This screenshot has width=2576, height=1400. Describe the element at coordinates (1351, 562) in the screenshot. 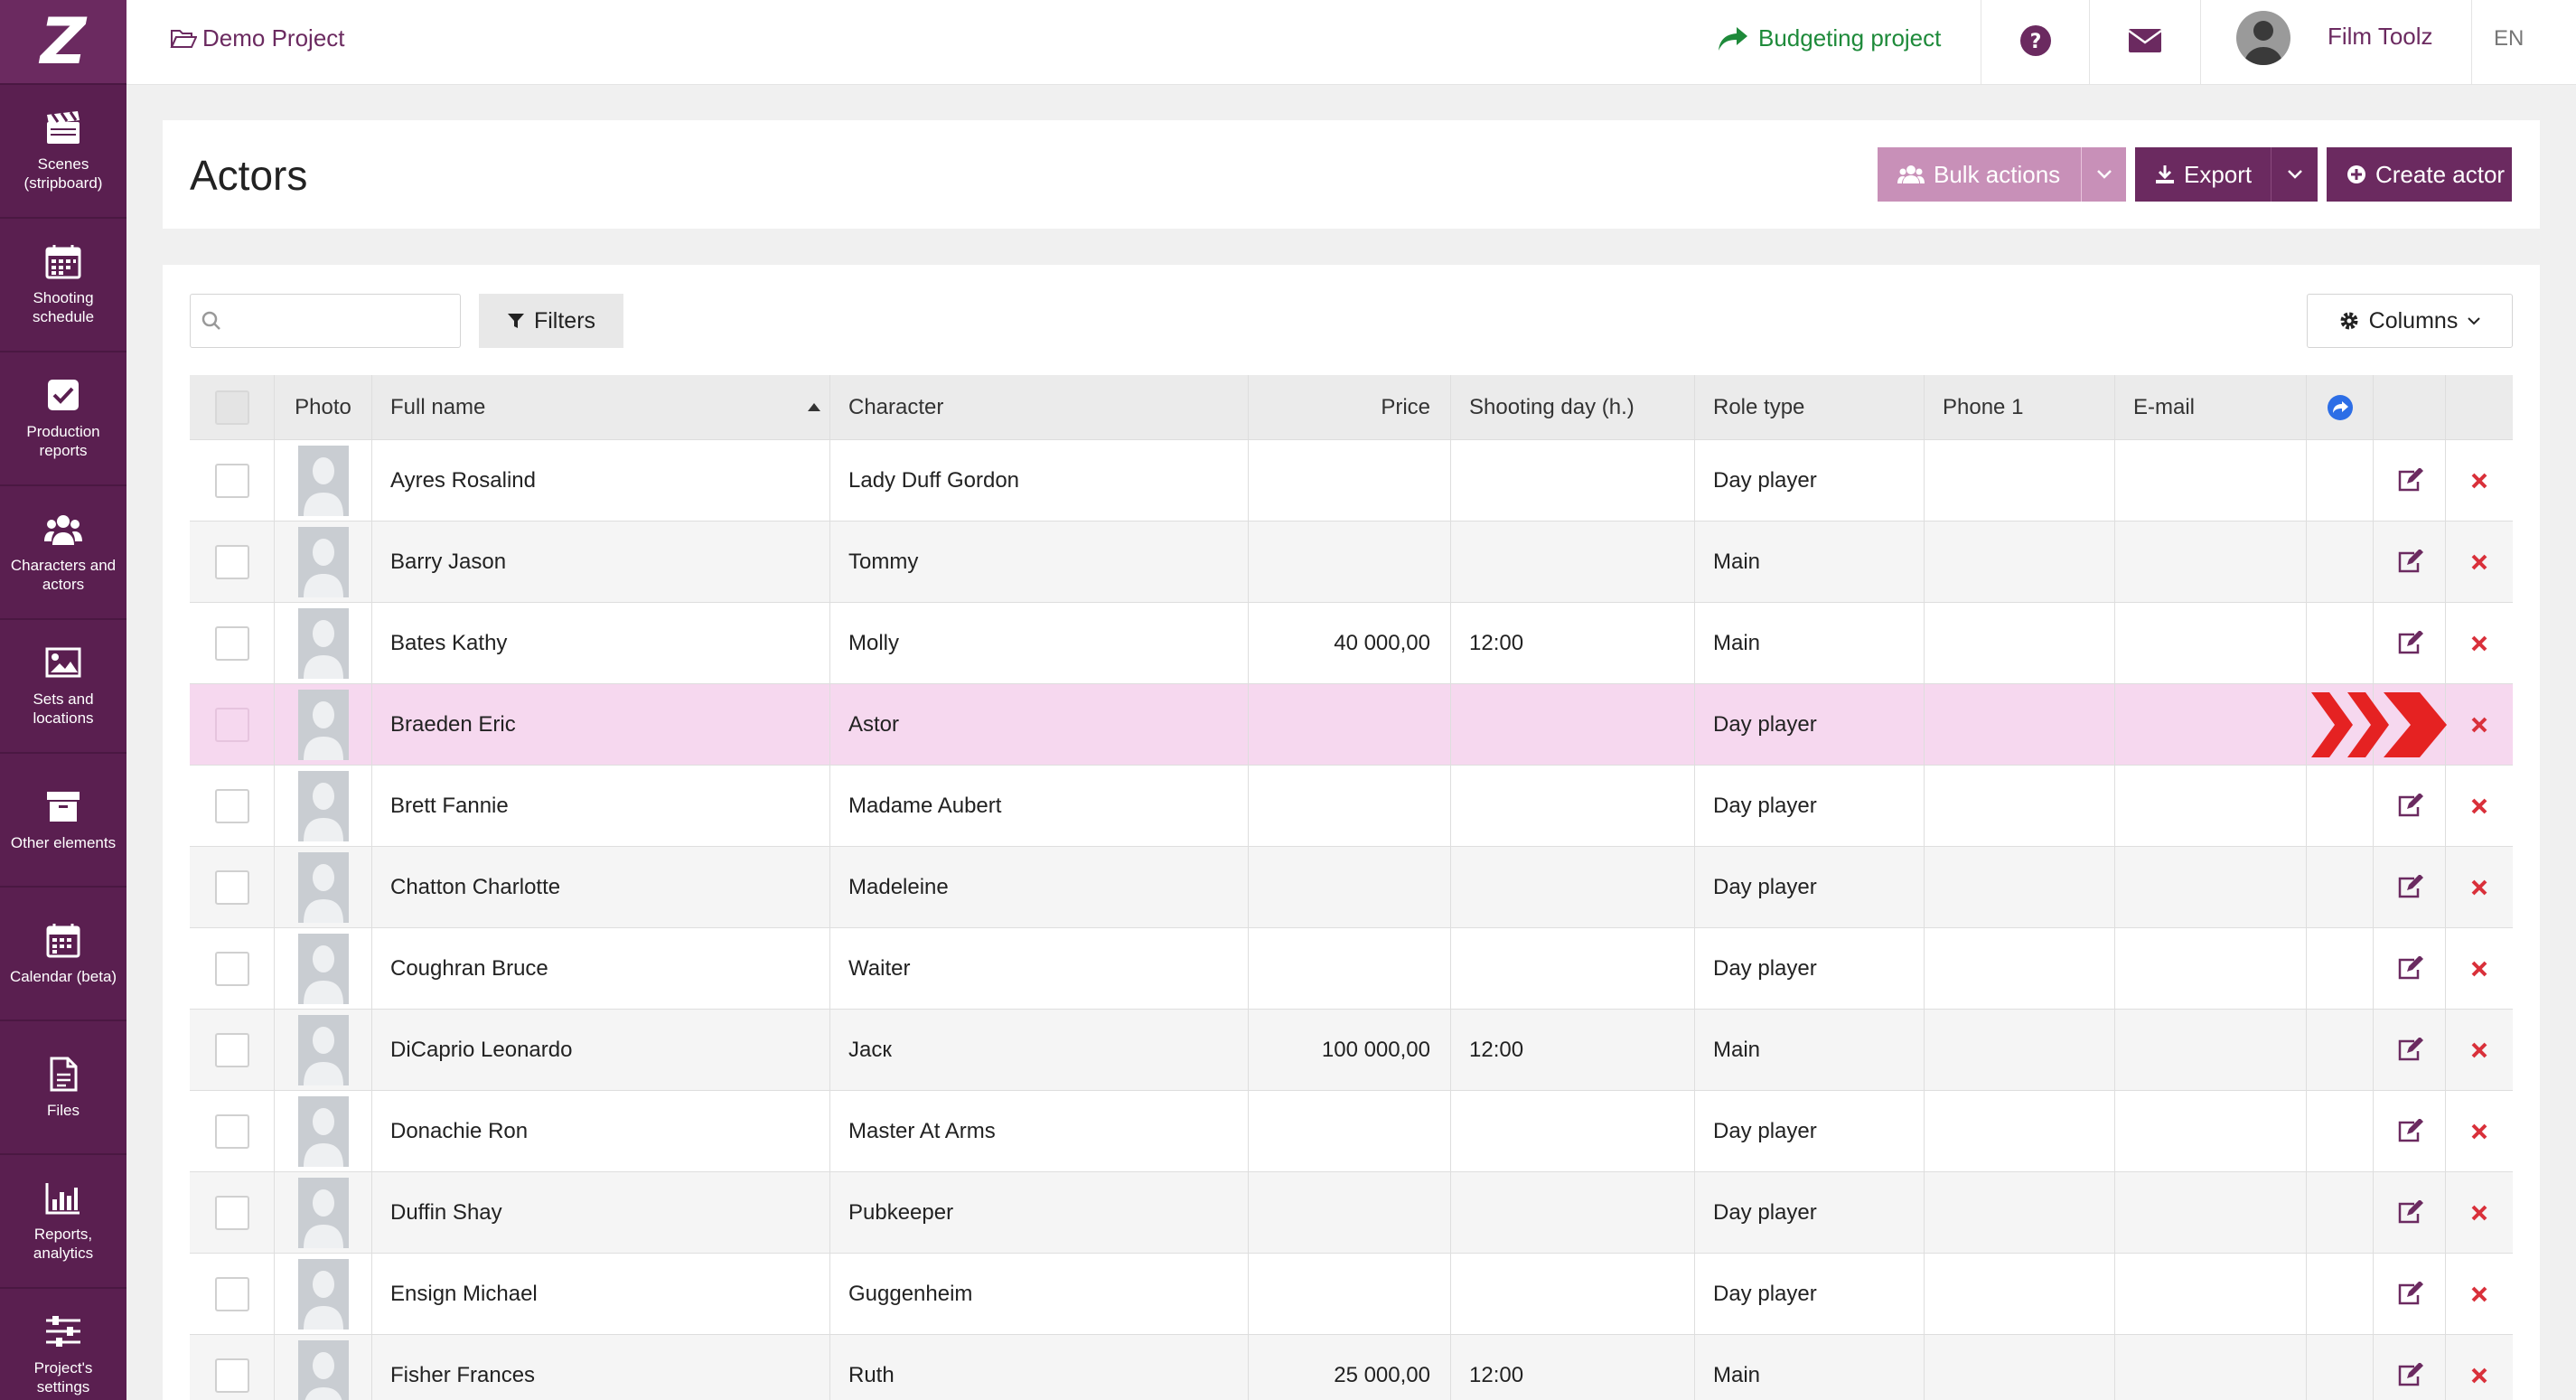

I see `table-row: Barry Jason Tommy Main` at that location.